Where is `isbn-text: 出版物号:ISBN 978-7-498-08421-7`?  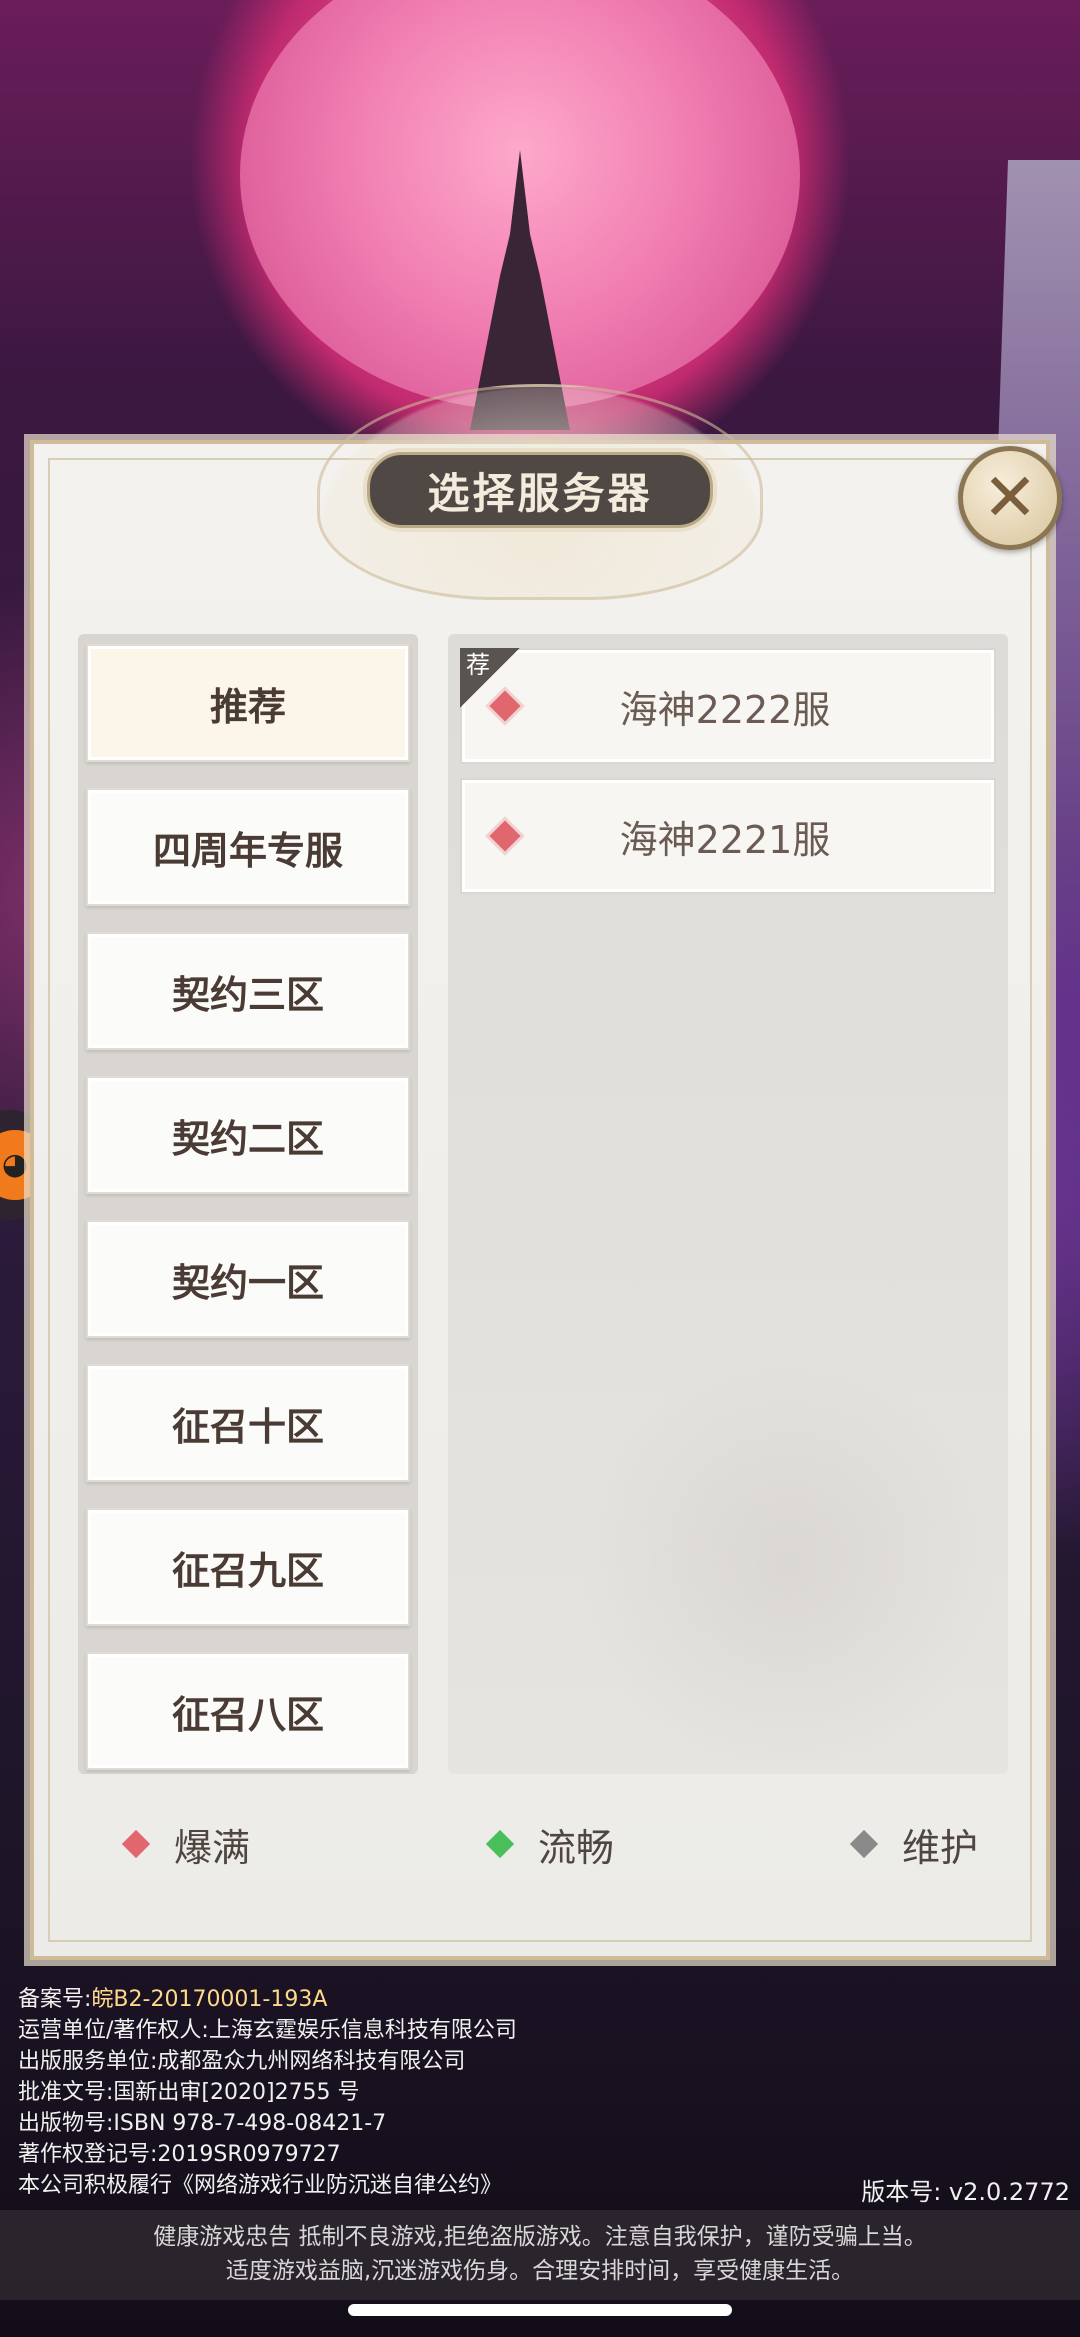 isbn-text: 出版物号:ISBN 978-7-498-08421-7 is located at coordinates (202, 2123).